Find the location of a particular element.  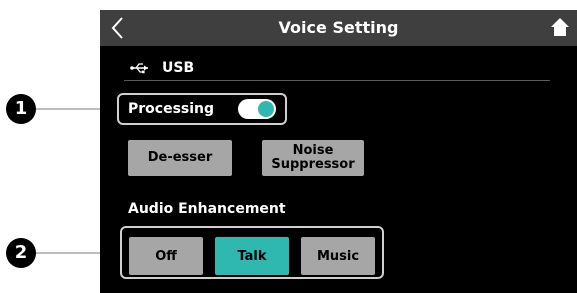

audio-enhancement-label: Audio Enhancement is located at coordinates (207, 209).